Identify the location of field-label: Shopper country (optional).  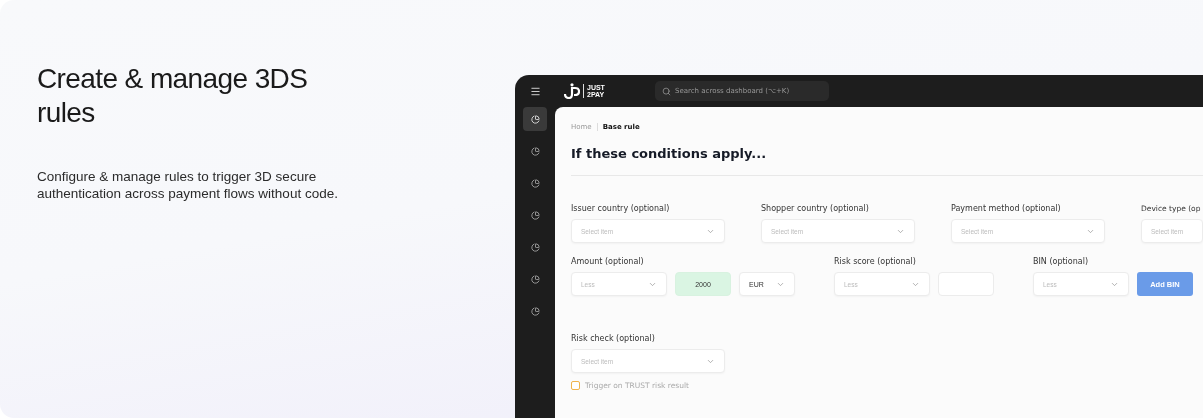
(815, 209).